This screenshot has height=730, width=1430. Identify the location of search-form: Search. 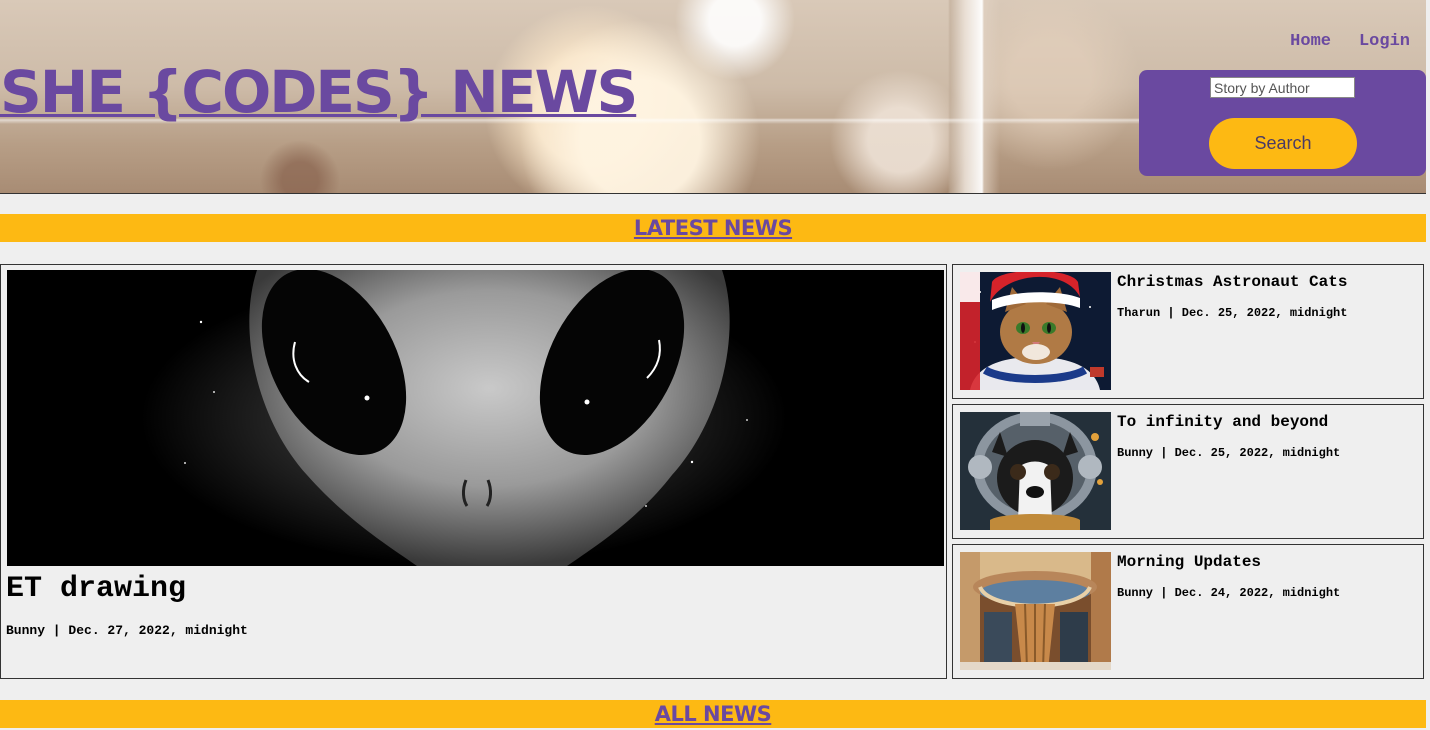
(1282, 123).